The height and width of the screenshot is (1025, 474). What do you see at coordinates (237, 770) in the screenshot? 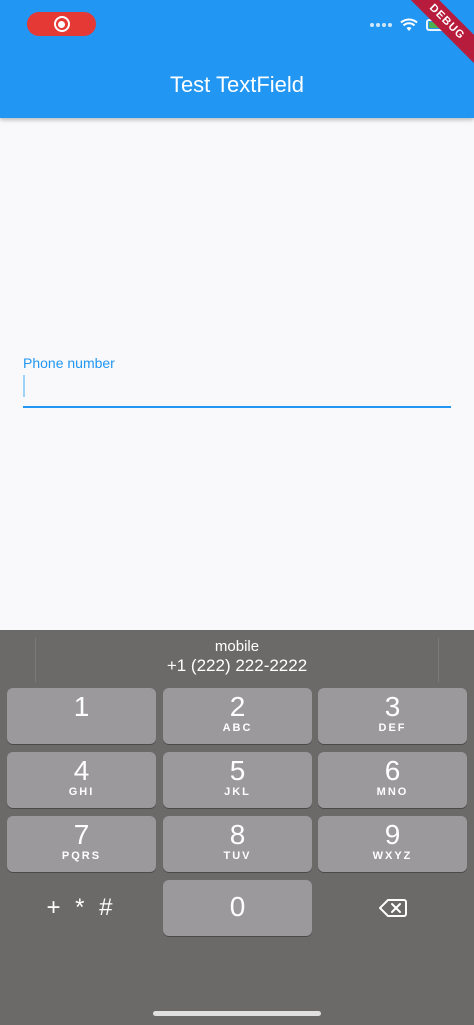
I see `key-digit: 5` at bounding box center [237, 770].